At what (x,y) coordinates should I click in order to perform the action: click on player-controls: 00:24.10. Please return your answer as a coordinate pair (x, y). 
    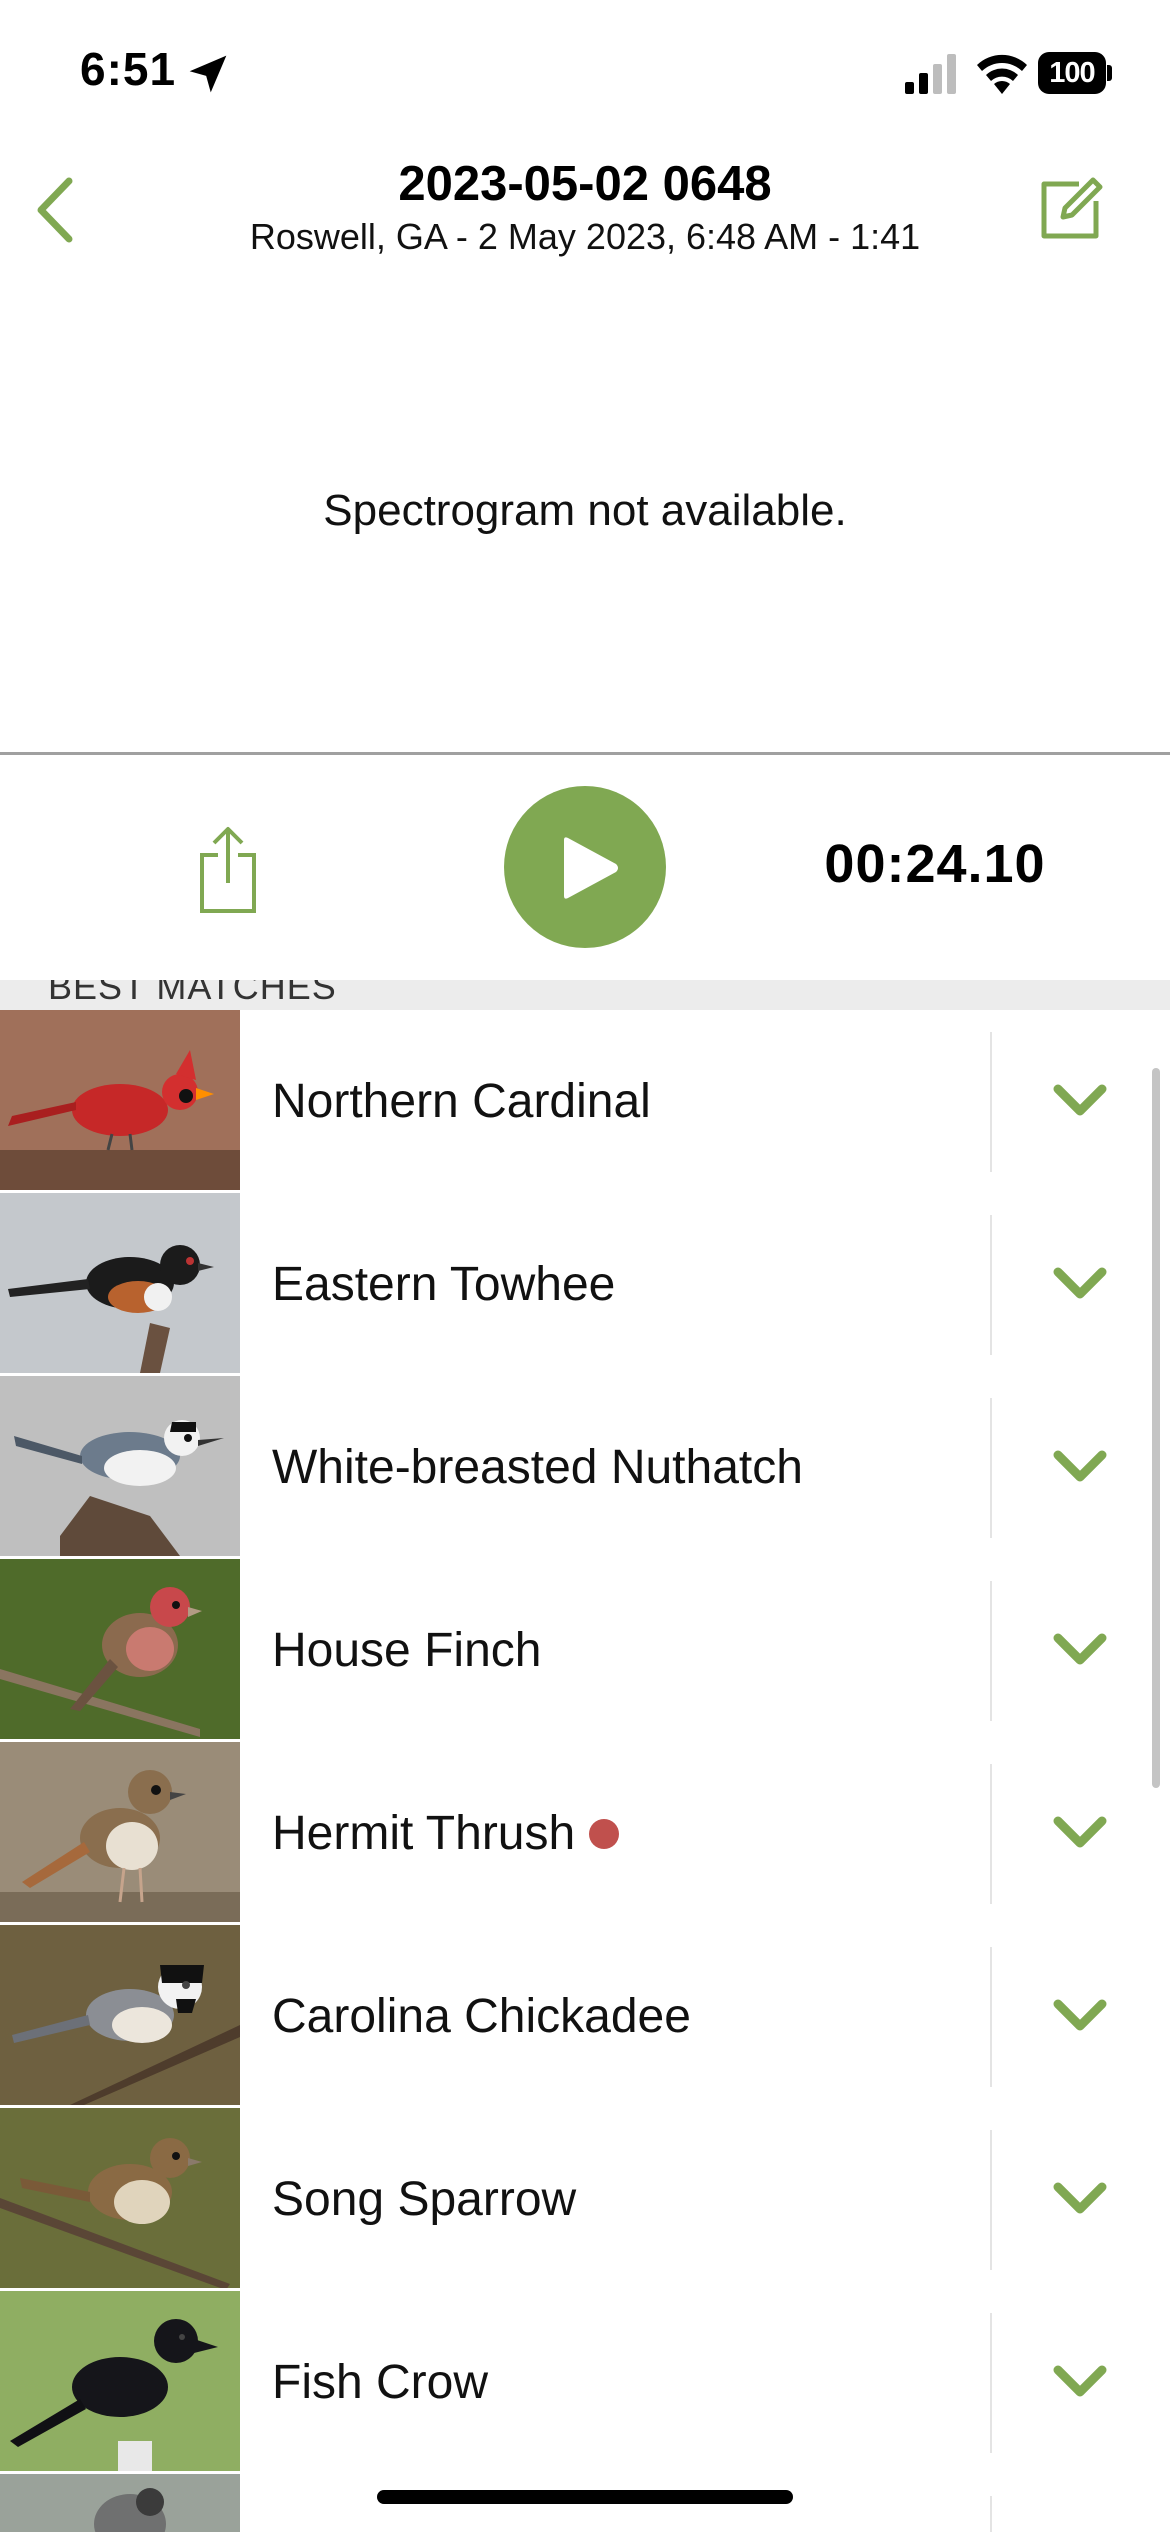
    Looking at the image, I should click on (585, 867).